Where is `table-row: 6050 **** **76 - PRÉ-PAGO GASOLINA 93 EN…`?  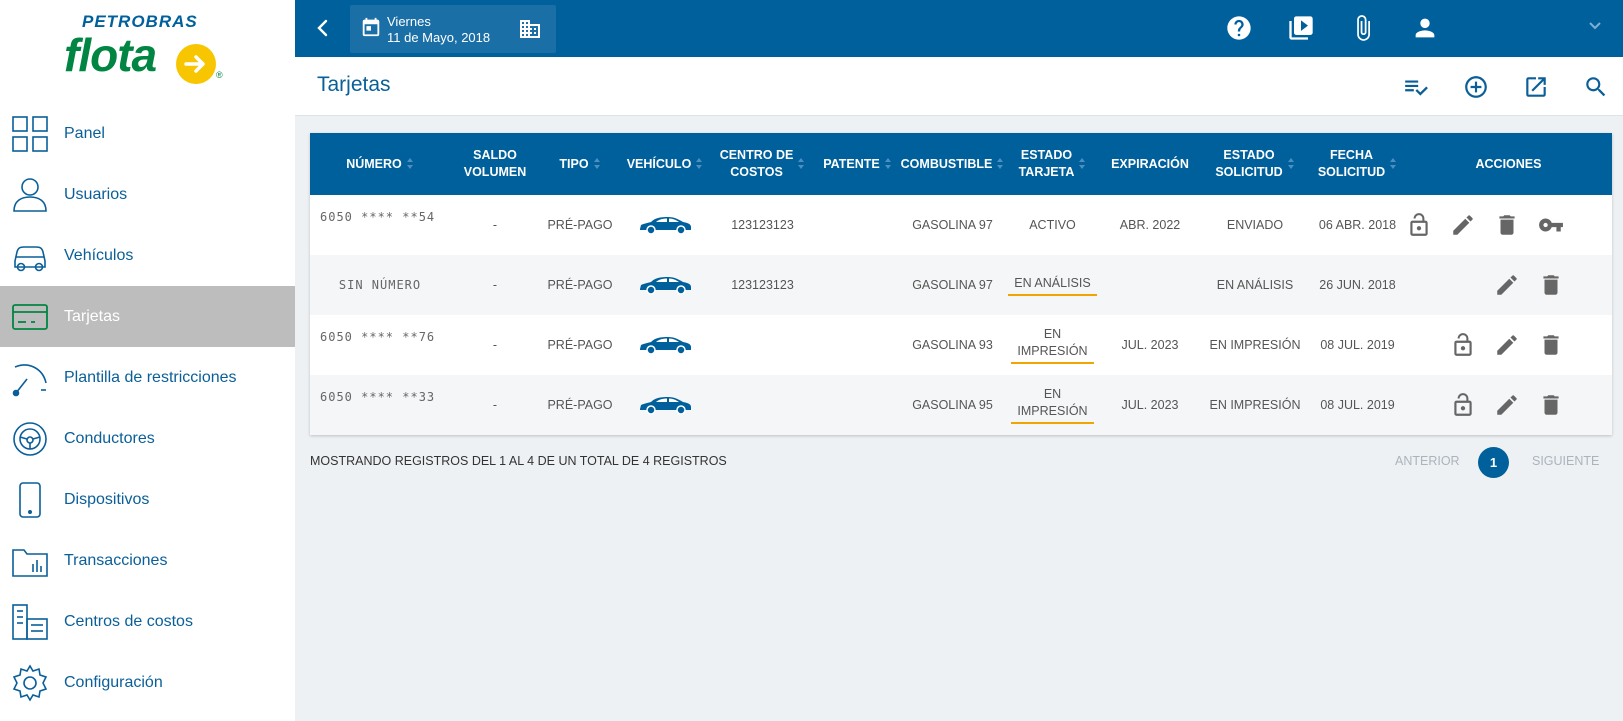 table-row: 6050 **** **76 - PRÉ-PAGO GASOLINA 93 EN… is located at coordinates (961, 345).